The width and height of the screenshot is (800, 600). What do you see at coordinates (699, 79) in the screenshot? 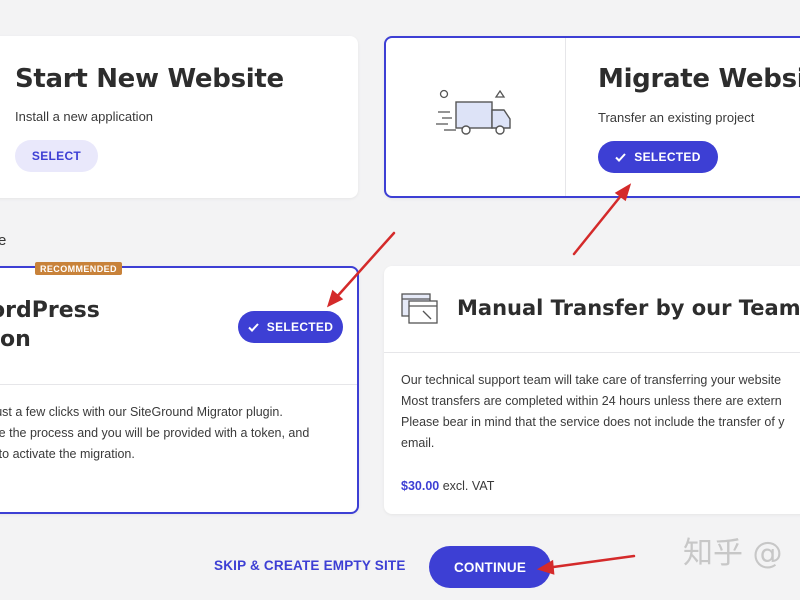
I see `migrate-website-title: Migrate Website` at bounding box center [699, 79].